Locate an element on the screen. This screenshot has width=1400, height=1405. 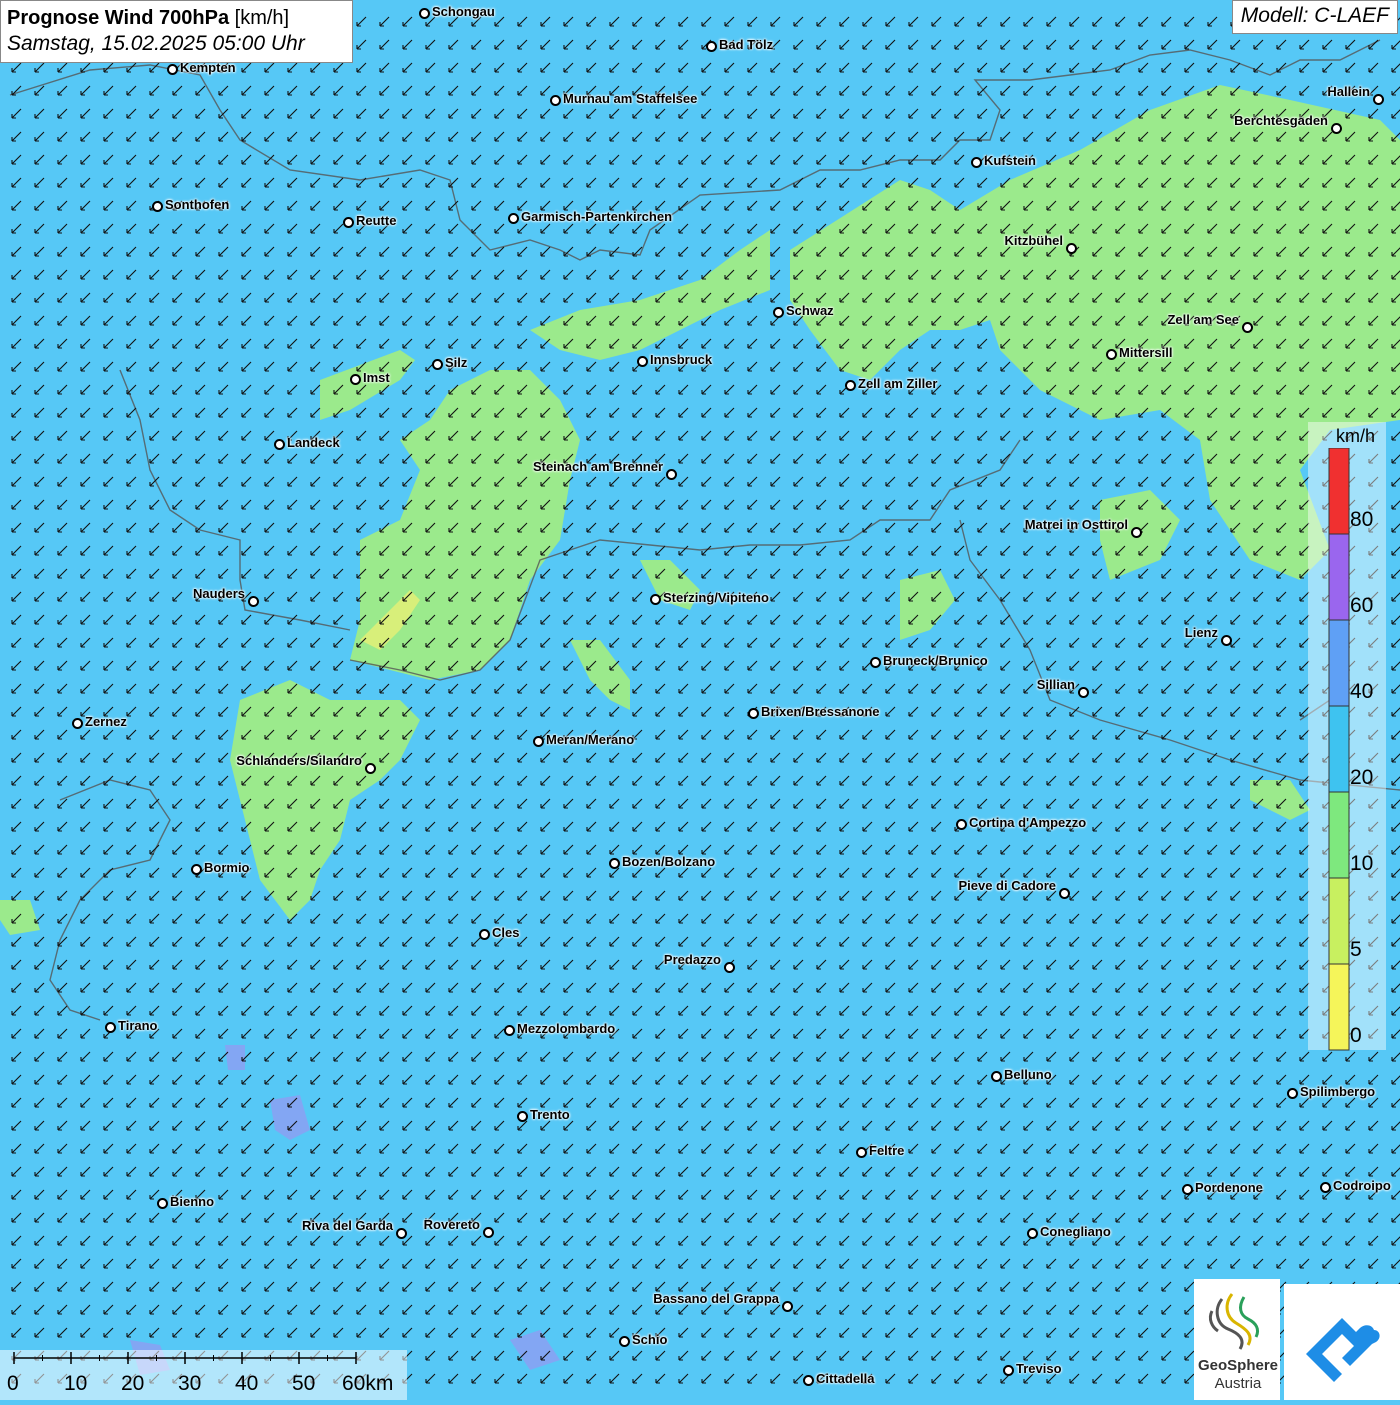
city-label: Conegliano is located at coordinates (1075, 1231).